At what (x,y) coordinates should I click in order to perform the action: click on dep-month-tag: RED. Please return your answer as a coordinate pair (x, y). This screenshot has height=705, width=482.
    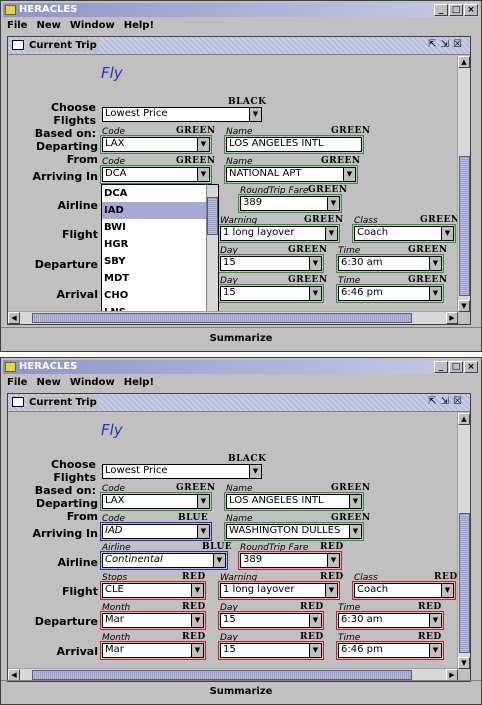
    Looking at the image, I should click on (194, 607).